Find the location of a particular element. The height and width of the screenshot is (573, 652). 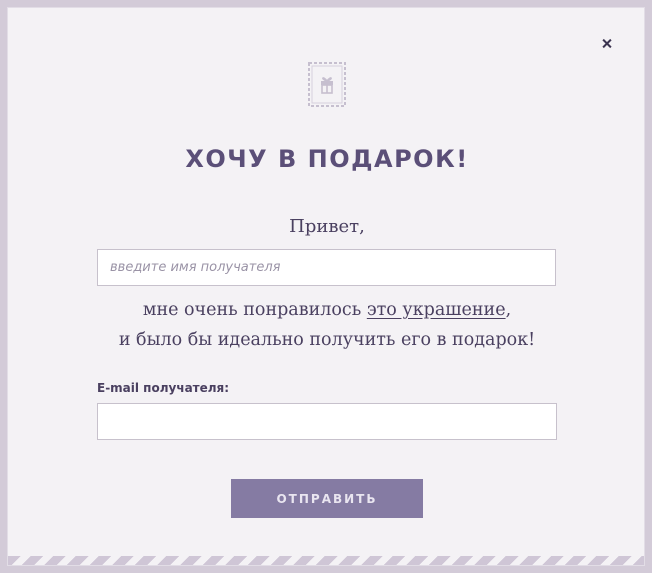

close-icon is located at coordinates (607, 44).